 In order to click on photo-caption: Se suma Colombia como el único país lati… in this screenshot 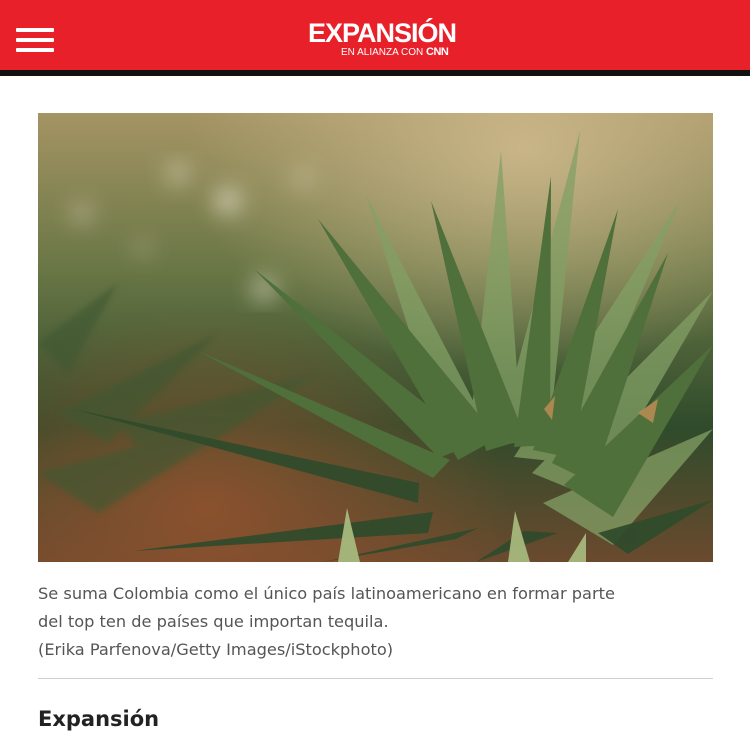, I will do `click(376, 622)`.